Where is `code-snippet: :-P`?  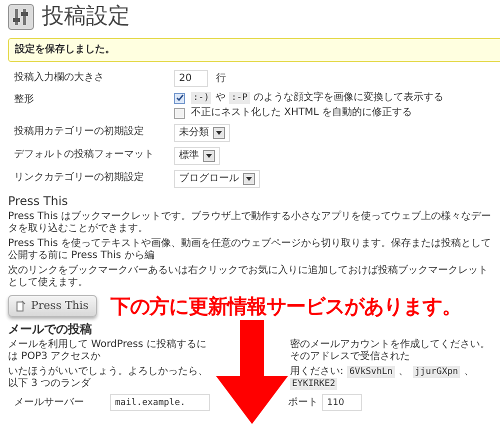
code-snippet: :-P is located at coordinates (239, 98).